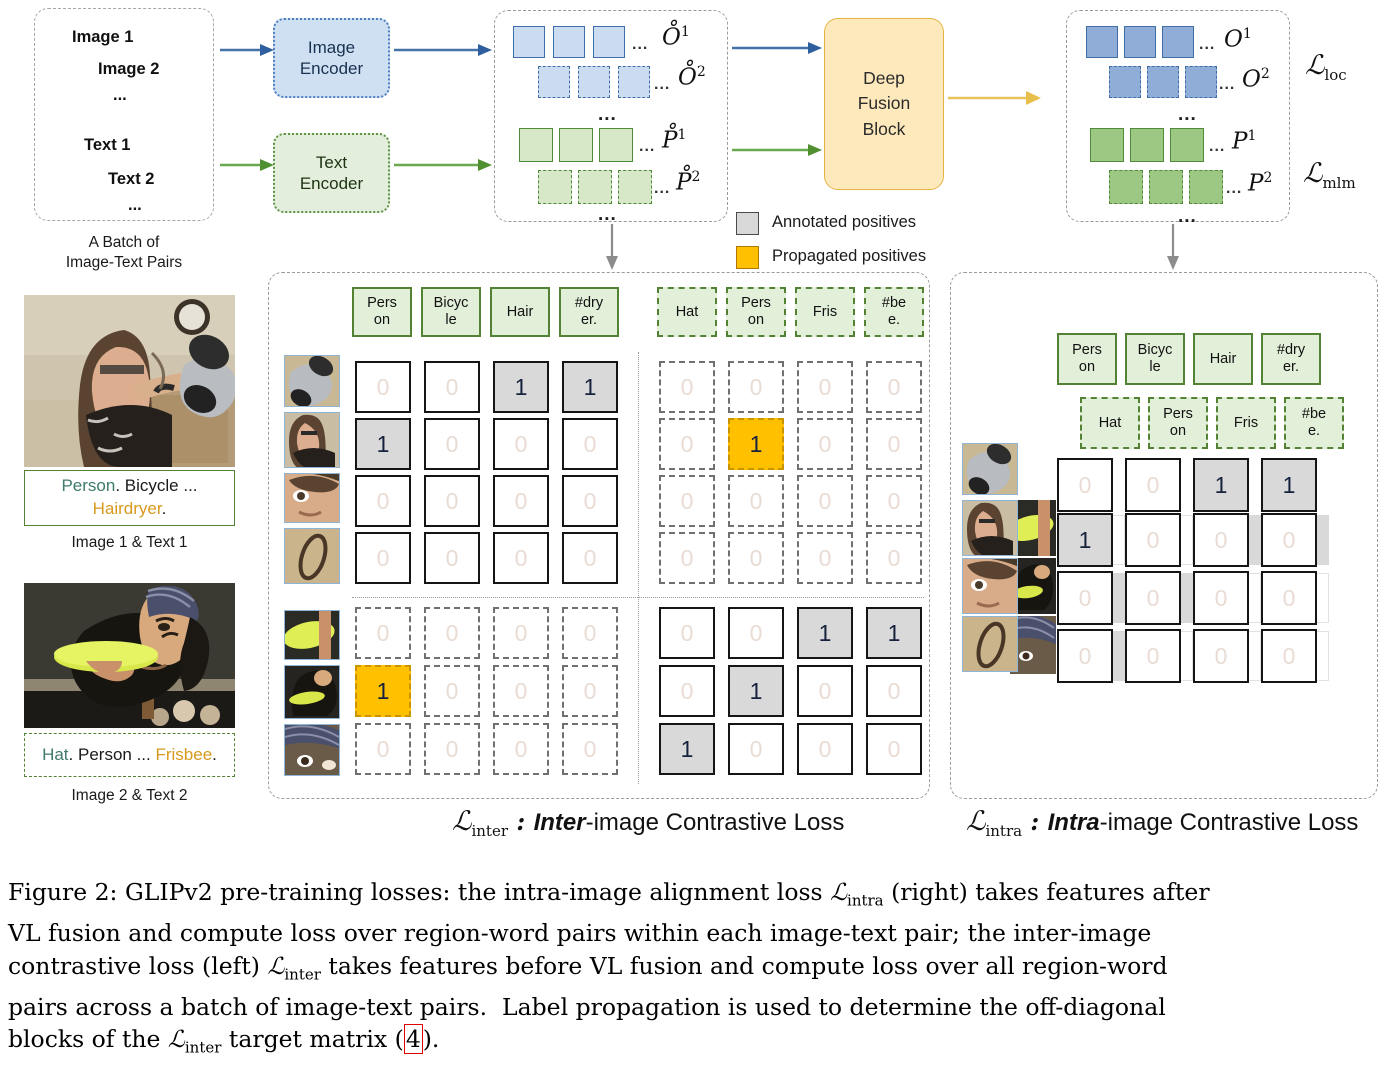  Describe the element at coordinates (609, 42) in the screenshot. I see `feature-square-o1-c` at that location.